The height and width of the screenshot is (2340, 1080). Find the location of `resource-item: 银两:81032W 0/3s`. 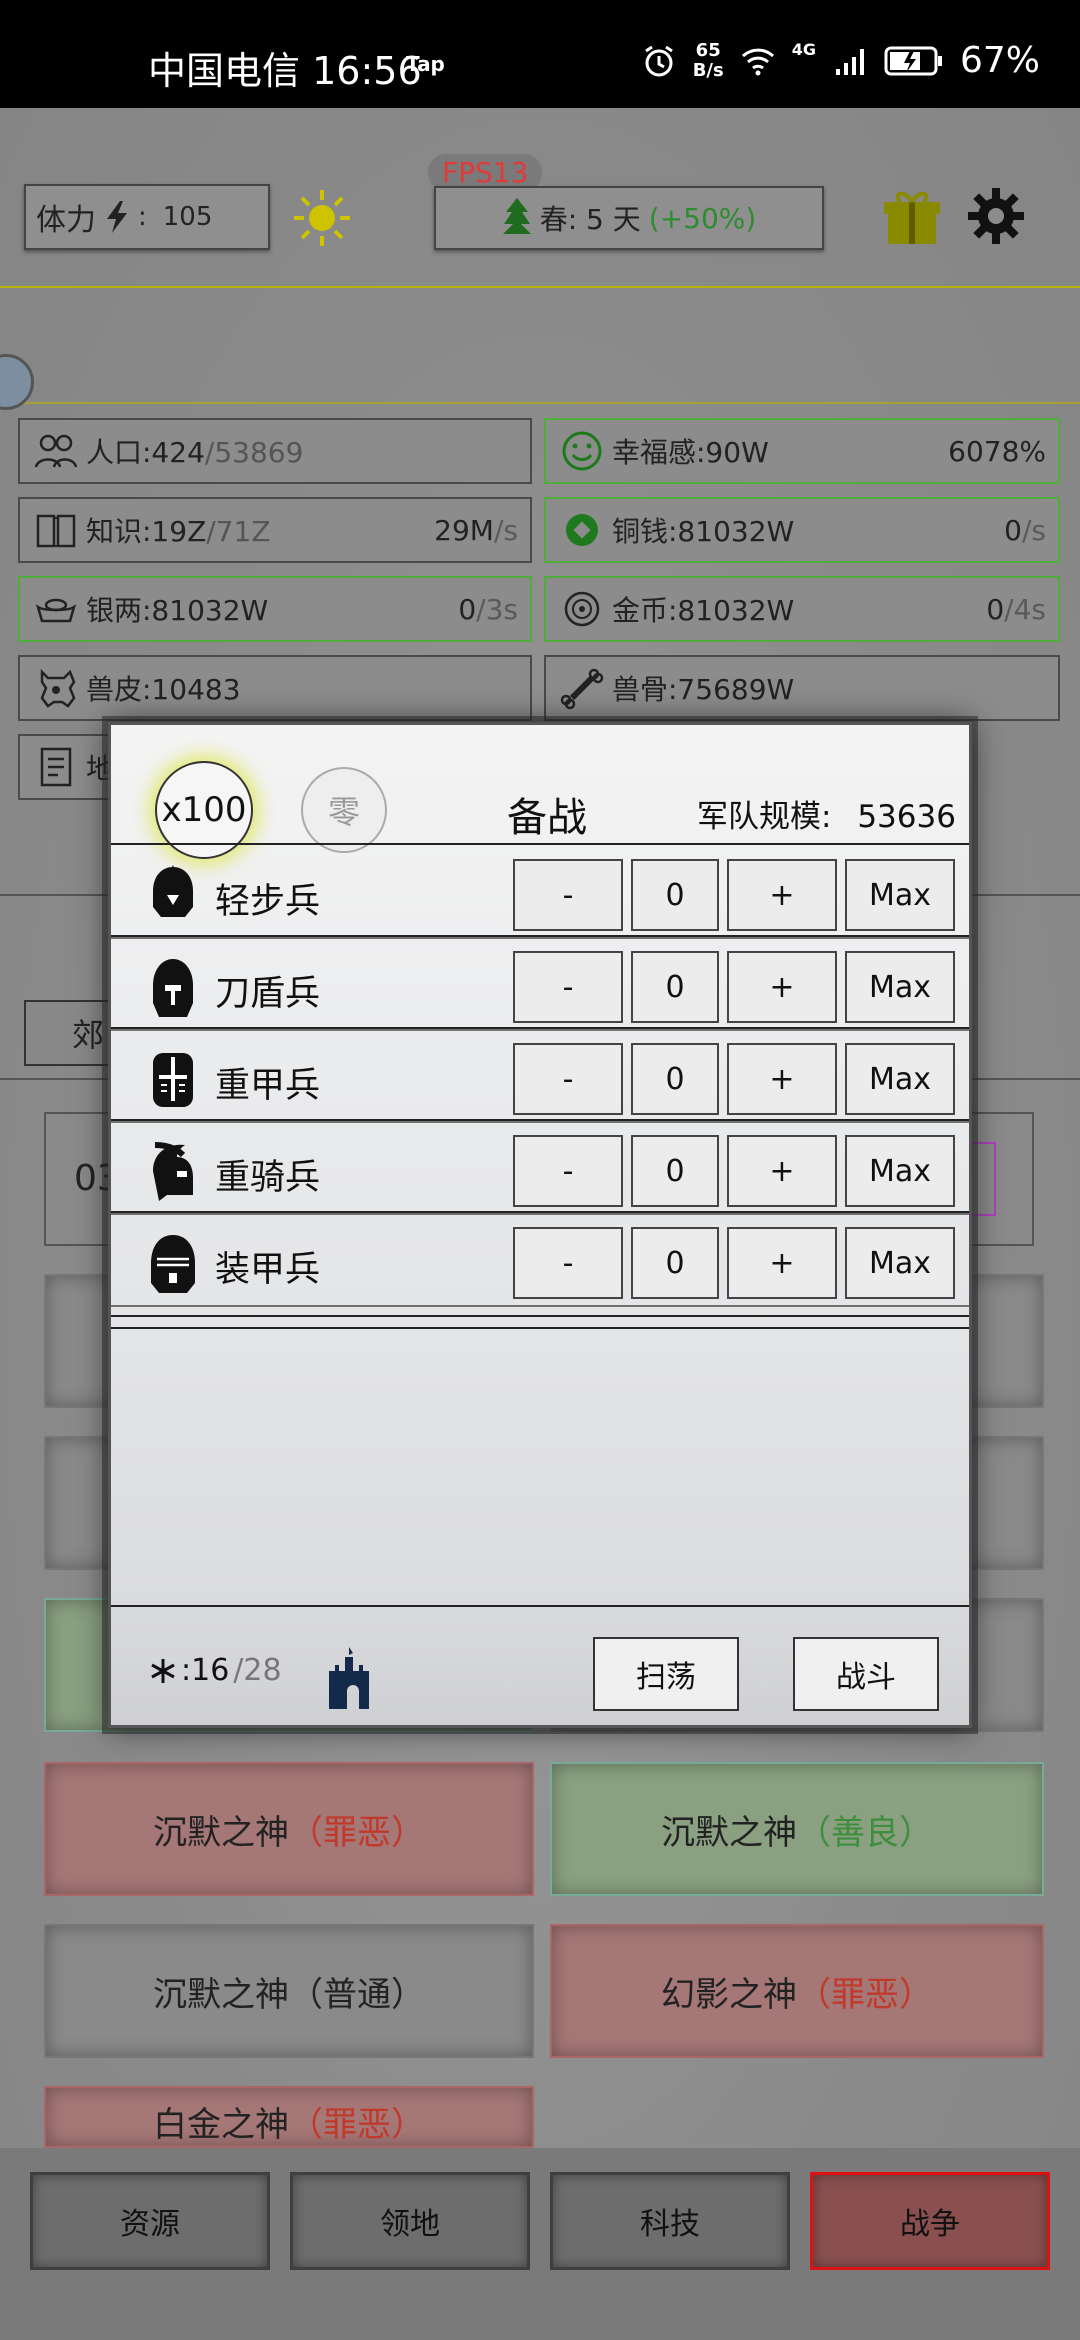

resource-item: 银两:81032W 0/3s is located at coordinates (275, 609).